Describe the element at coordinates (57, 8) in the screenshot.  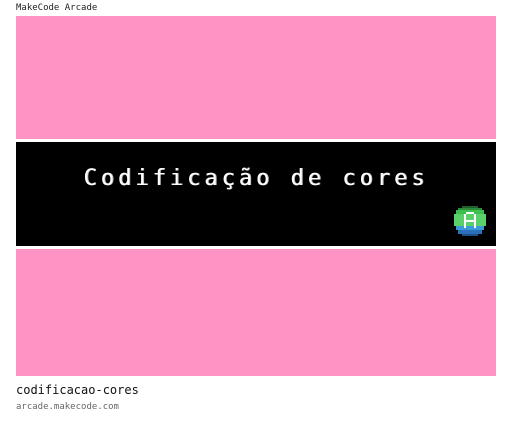
I see `site-name: MakeCode Arcade` at that location.